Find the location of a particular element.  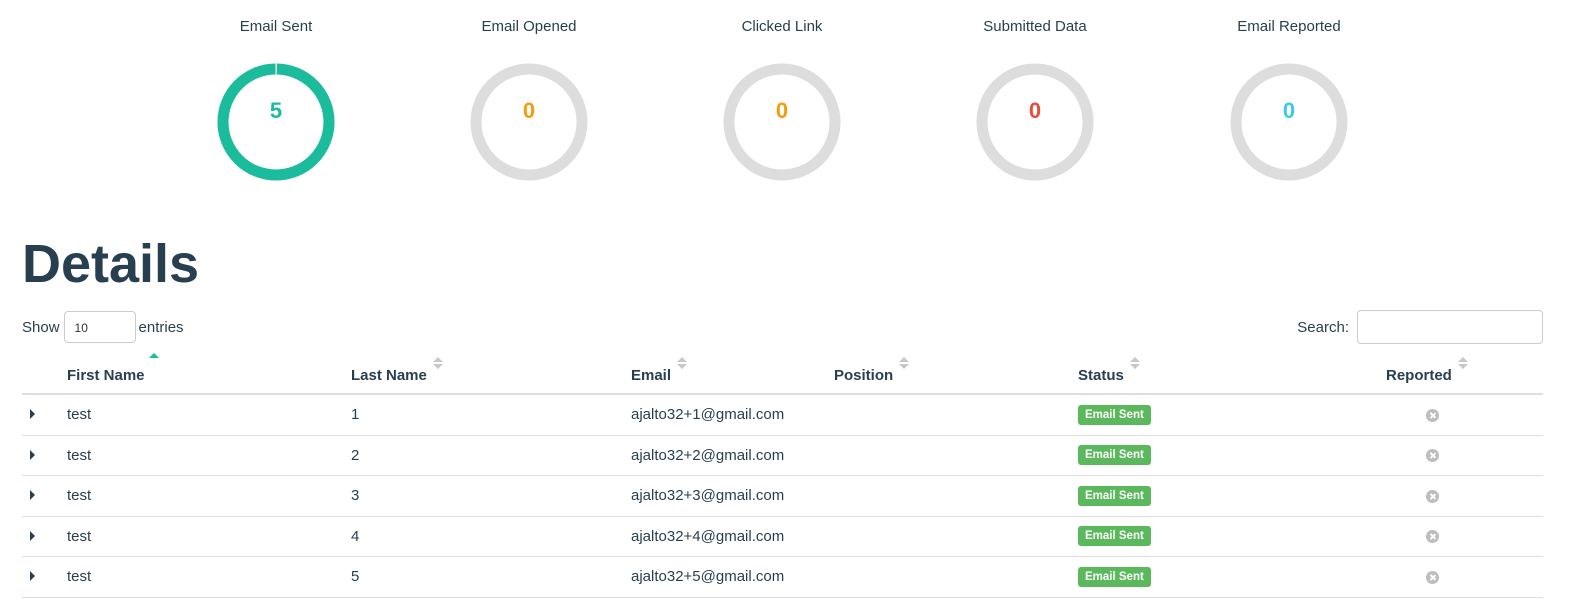

column-header-reported: Reported is located at coordinates (1432, 375).